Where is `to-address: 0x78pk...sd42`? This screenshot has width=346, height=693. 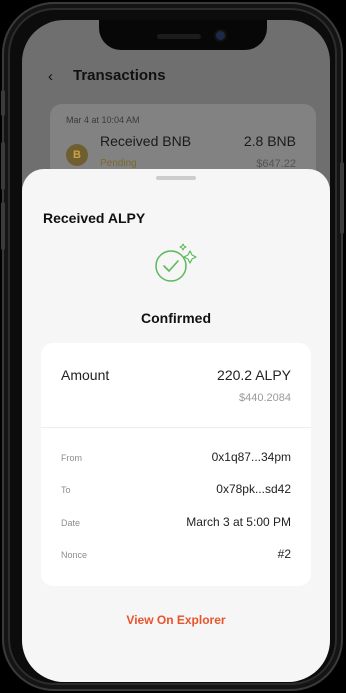
to-address: 0x78pk...sd42 is located at coordinates (253, 489).